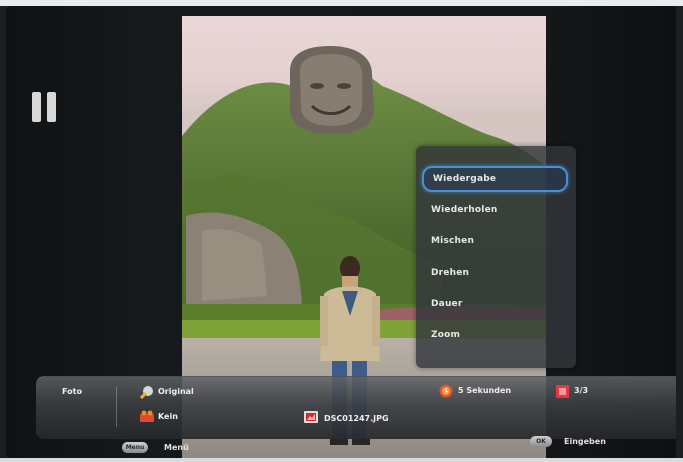  Describe the element at coordinates (585, 441) in the screenshot. I see `ok-hint-label: Eingeben` at that location.